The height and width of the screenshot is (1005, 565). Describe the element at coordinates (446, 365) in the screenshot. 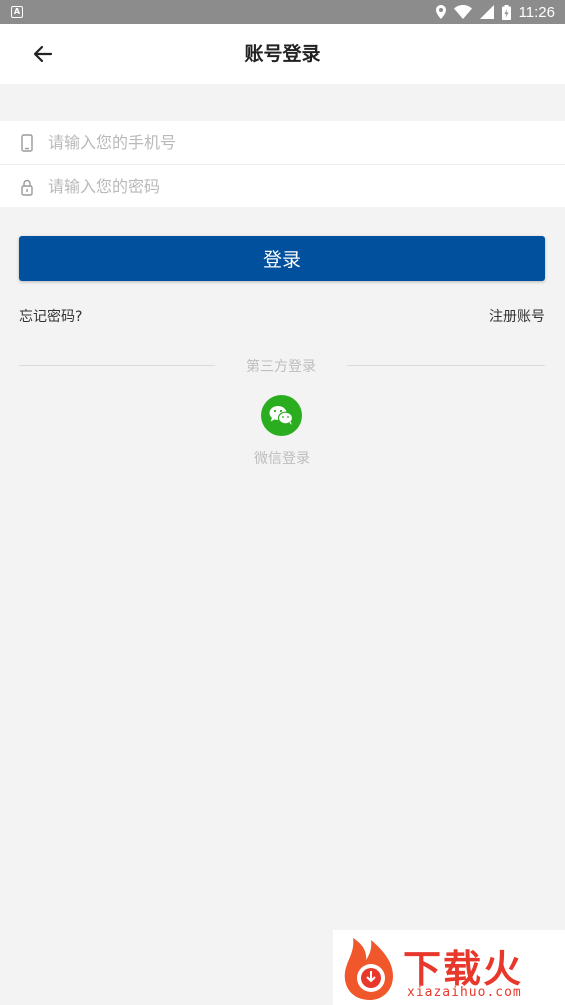

I see `divider-right` at that location.